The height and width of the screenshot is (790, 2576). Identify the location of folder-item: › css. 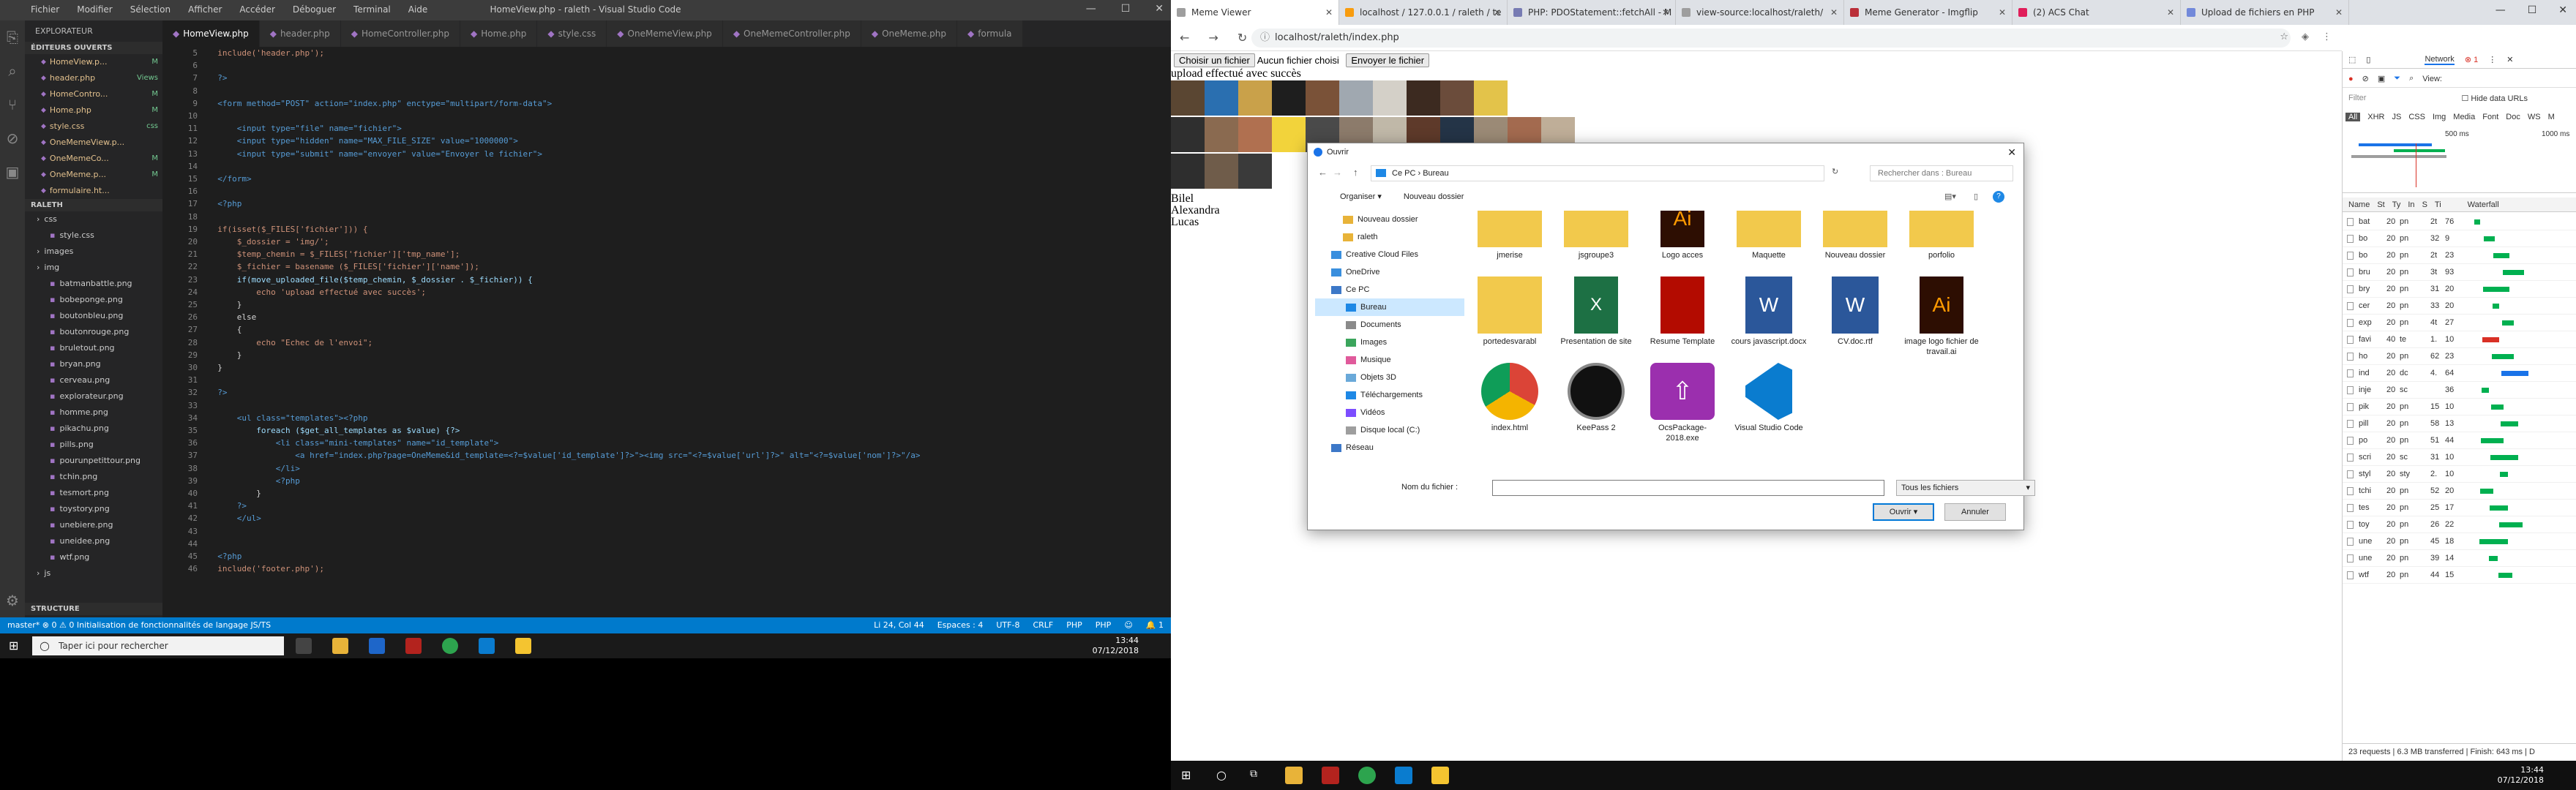
(93, 219).